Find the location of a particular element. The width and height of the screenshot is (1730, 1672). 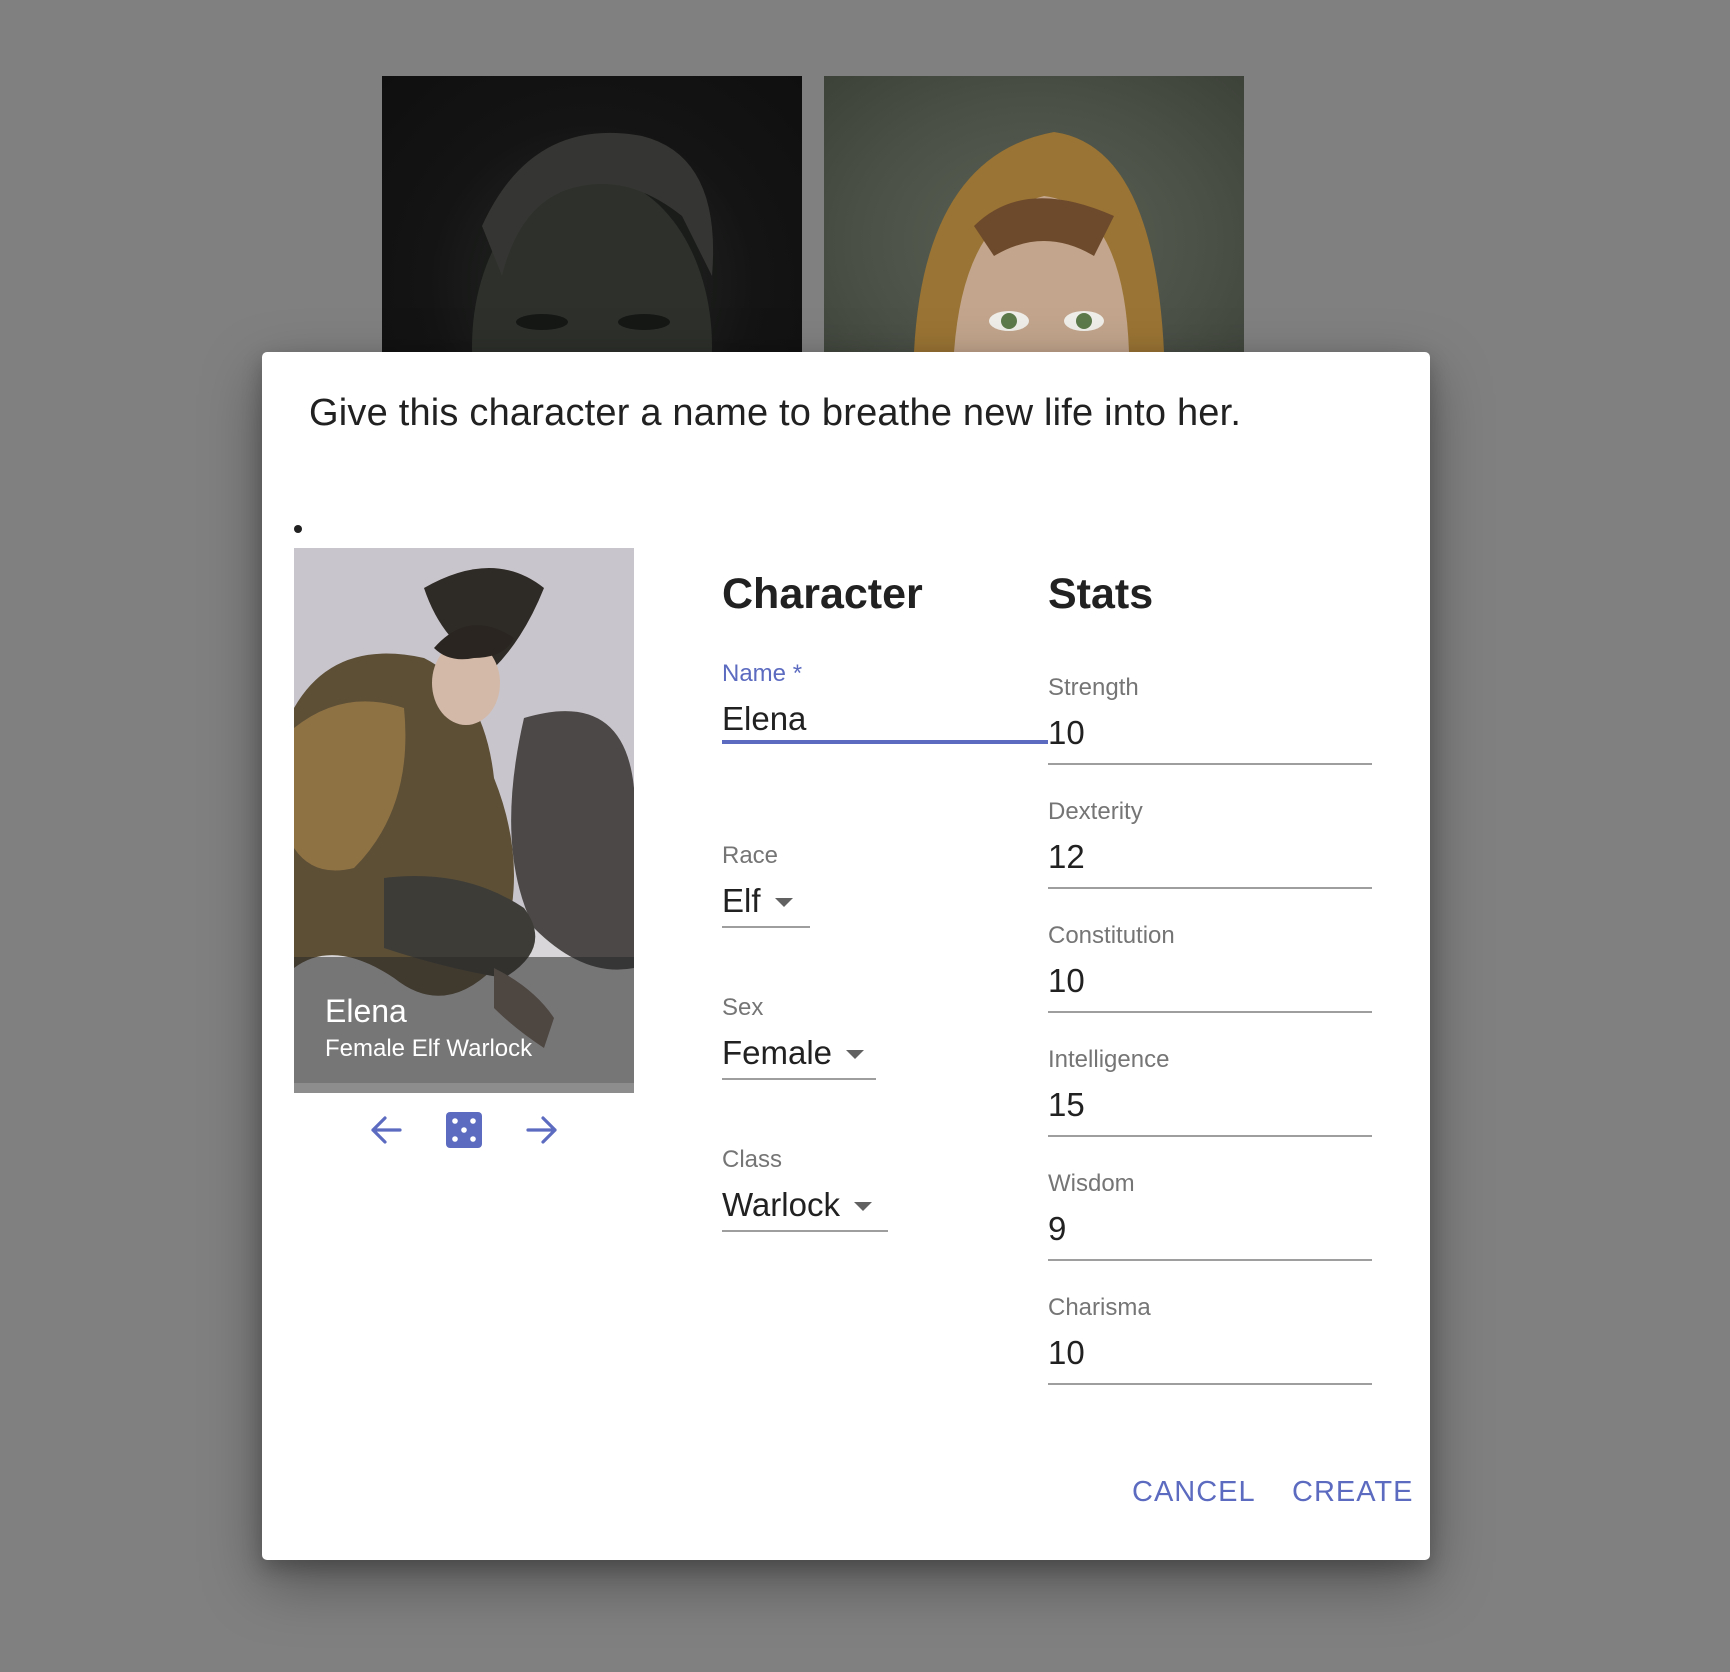

race-select: Race Elf is located at coordinates (766, 885).